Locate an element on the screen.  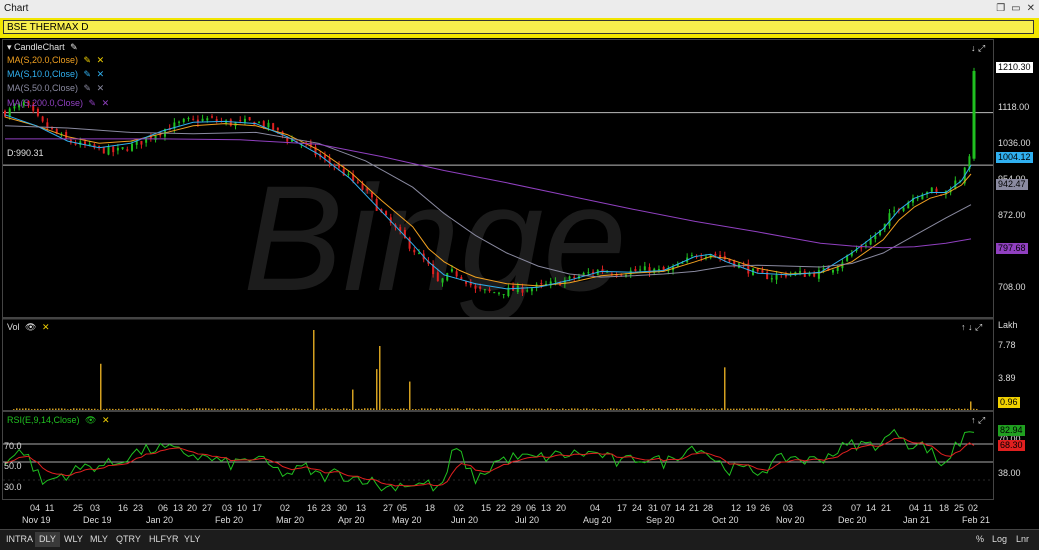
linear-scale-button: Lnr is located at coordinates (1022, 539).